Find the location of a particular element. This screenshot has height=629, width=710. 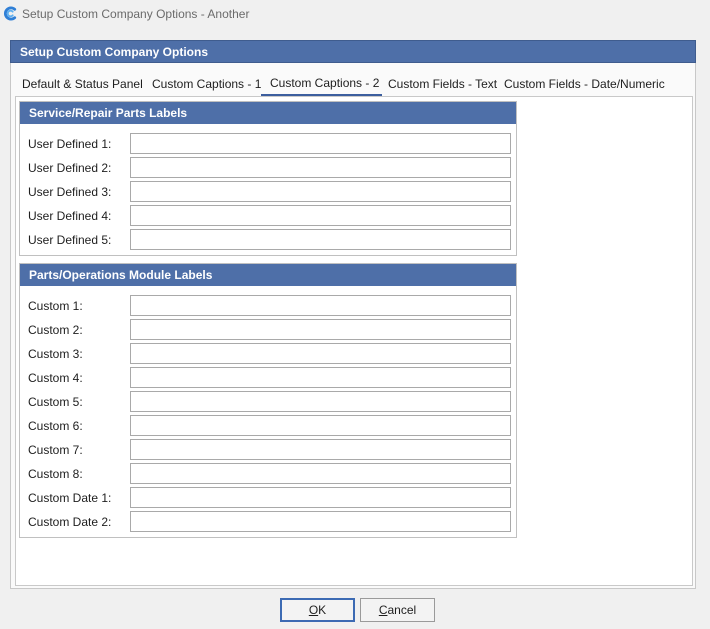

user-defined-4-label: User Defined 4: is located at coordinates (70, 216).